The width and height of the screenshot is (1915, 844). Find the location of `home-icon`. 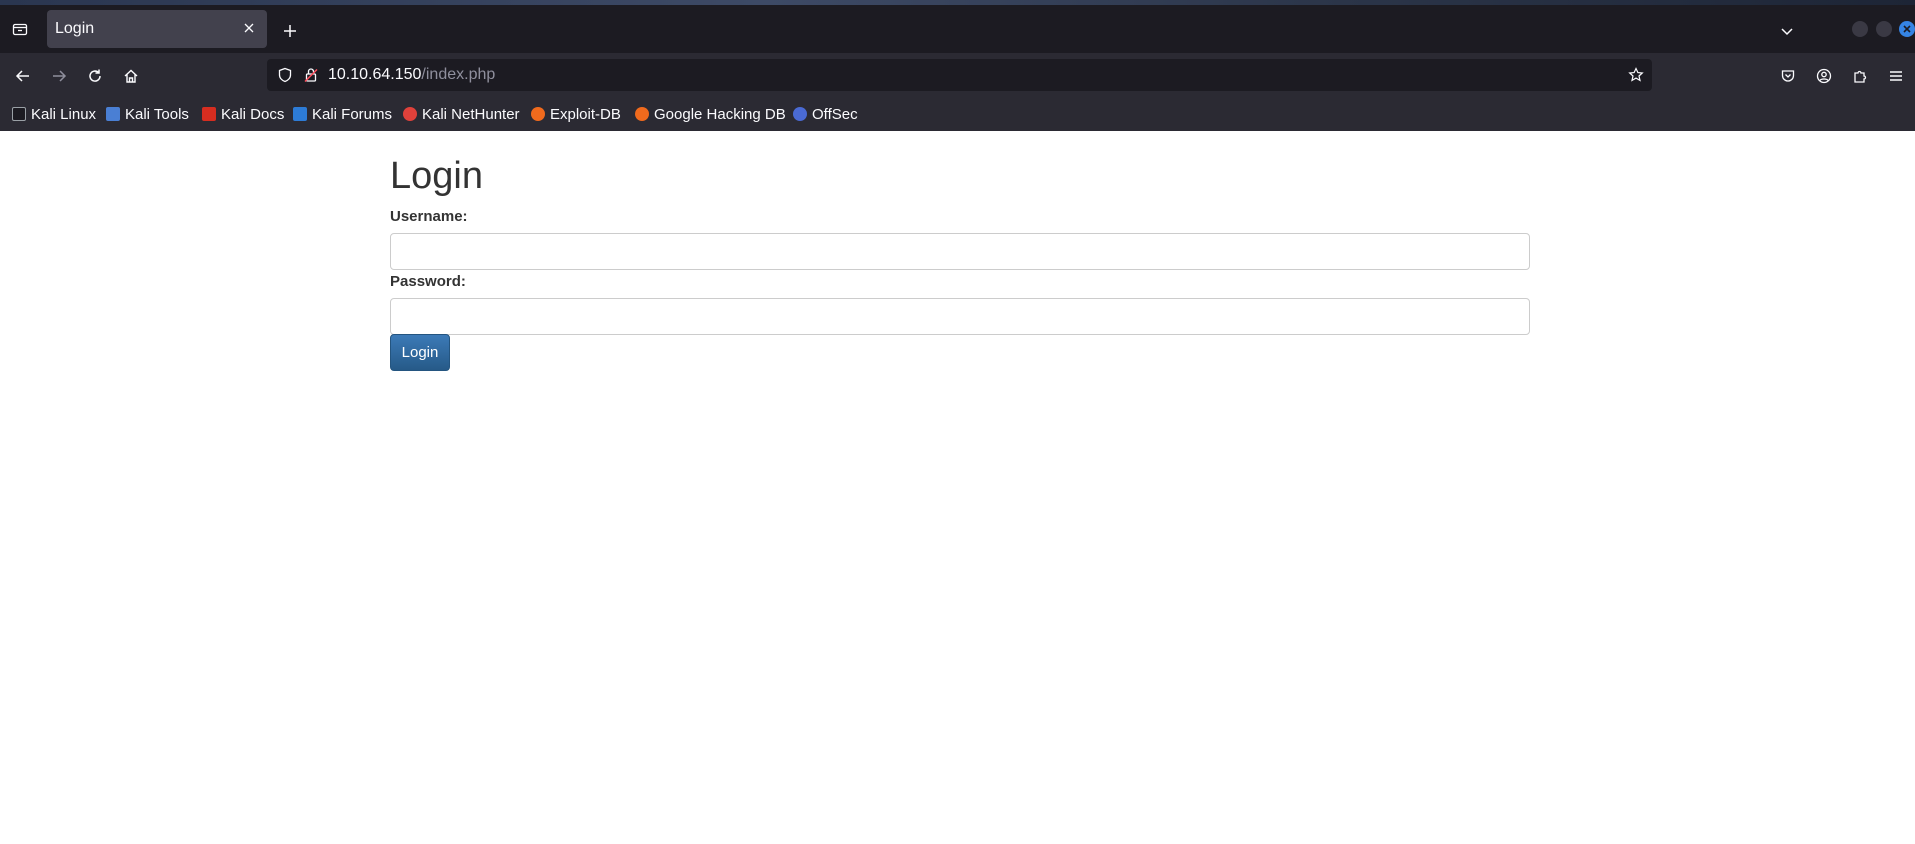

home-icon is located at coordinates (131, 76).